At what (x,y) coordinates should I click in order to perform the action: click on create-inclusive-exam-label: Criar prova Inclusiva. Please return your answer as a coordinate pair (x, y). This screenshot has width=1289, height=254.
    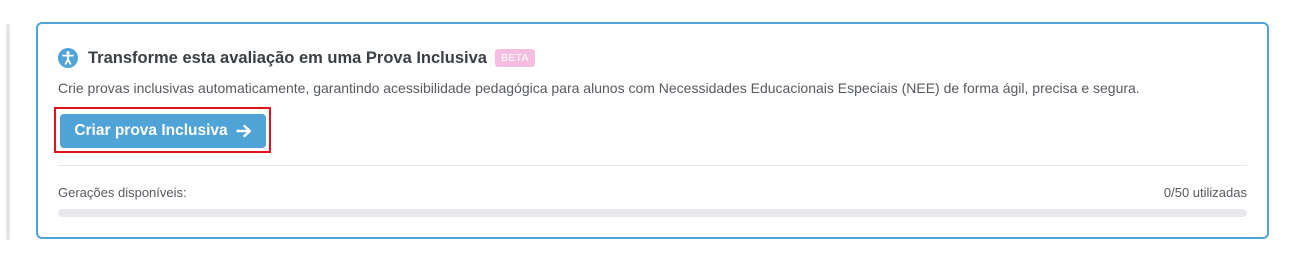
    Looking at the image, I should click on (151, 130).